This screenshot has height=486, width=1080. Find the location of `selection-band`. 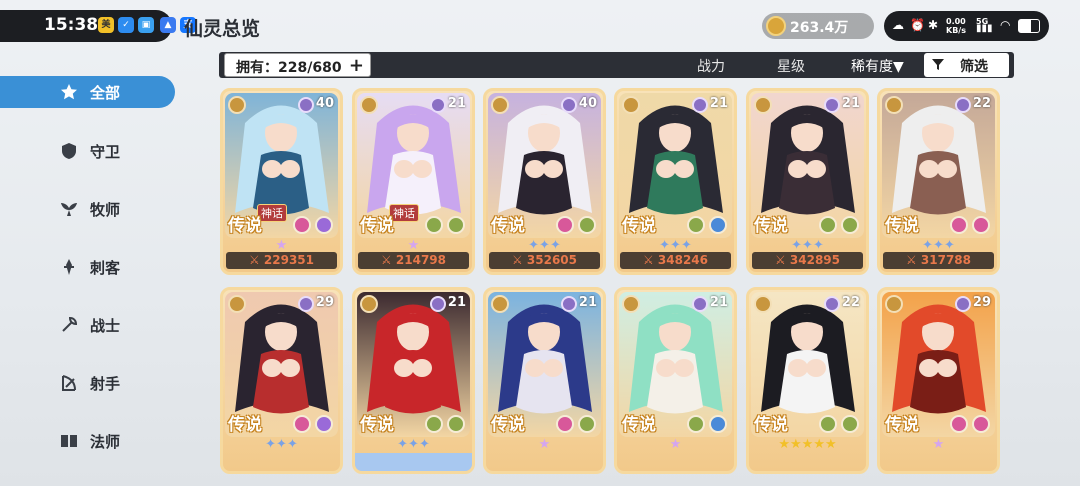

selection-band is located at coordinates (413, 462).